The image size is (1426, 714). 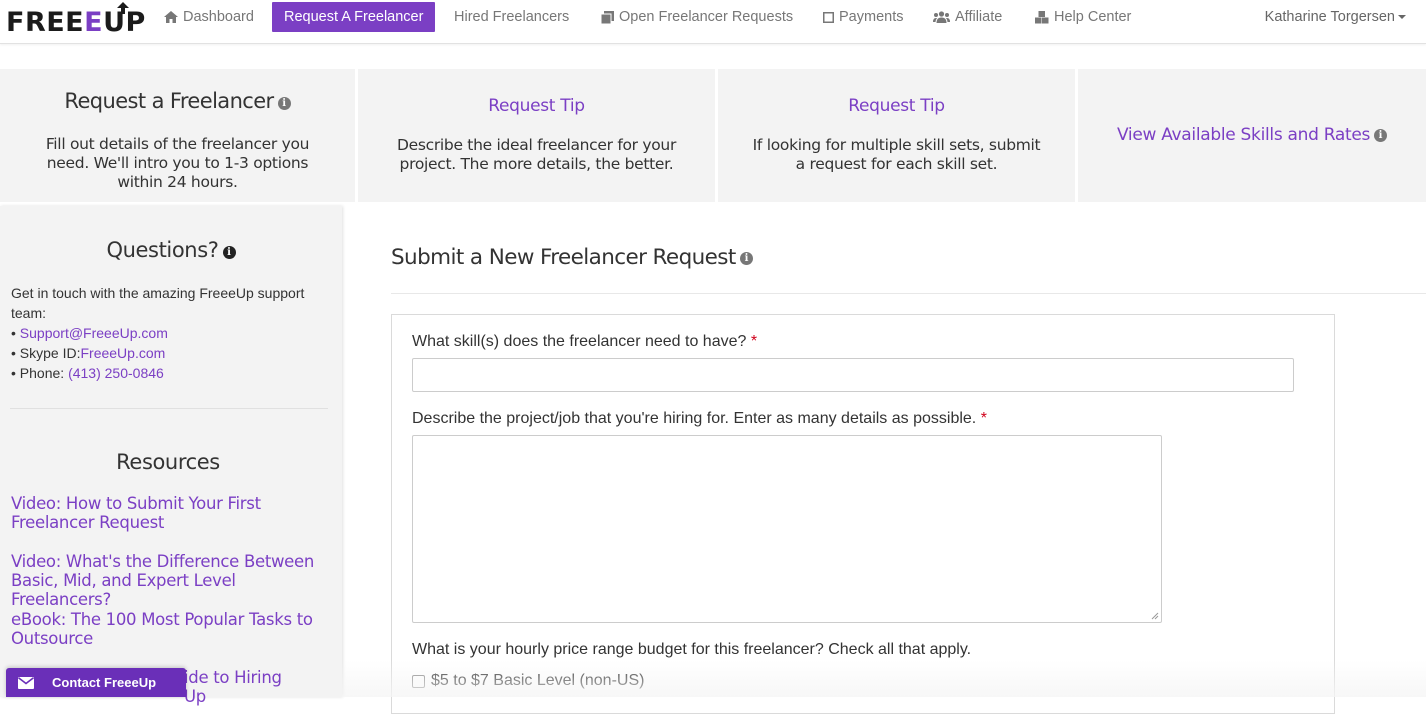 I want to click on chevron-down-icon, so click(x=1402, y=17).